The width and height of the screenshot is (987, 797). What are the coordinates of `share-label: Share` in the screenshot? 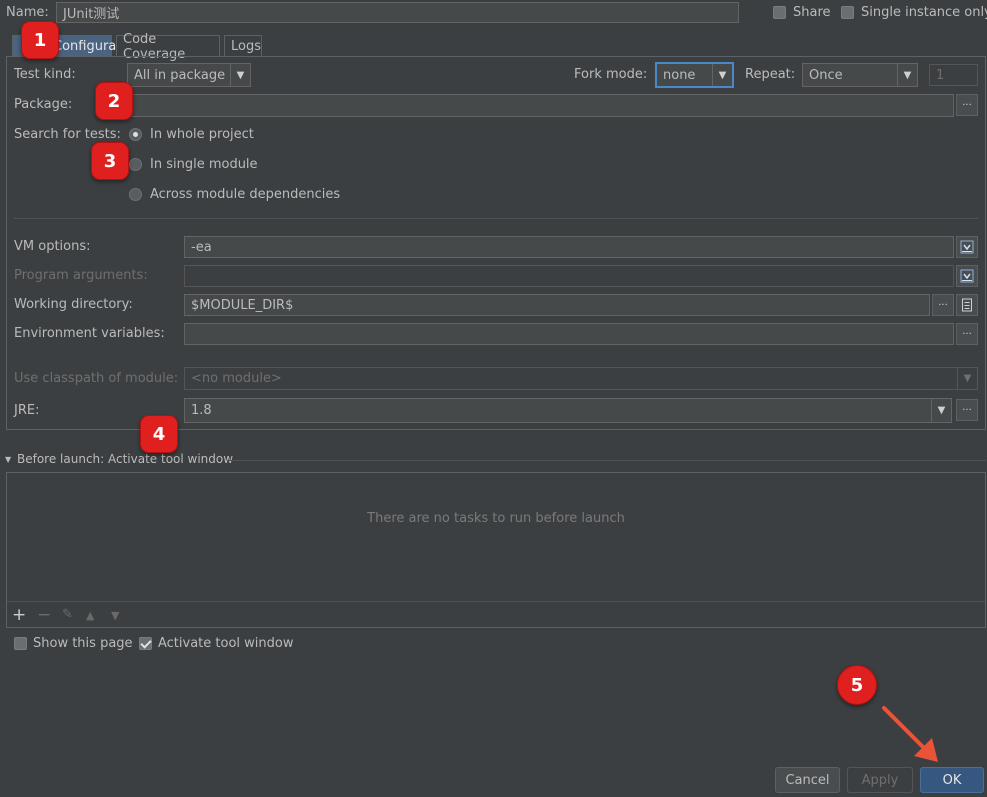 It's located at (812, 12).